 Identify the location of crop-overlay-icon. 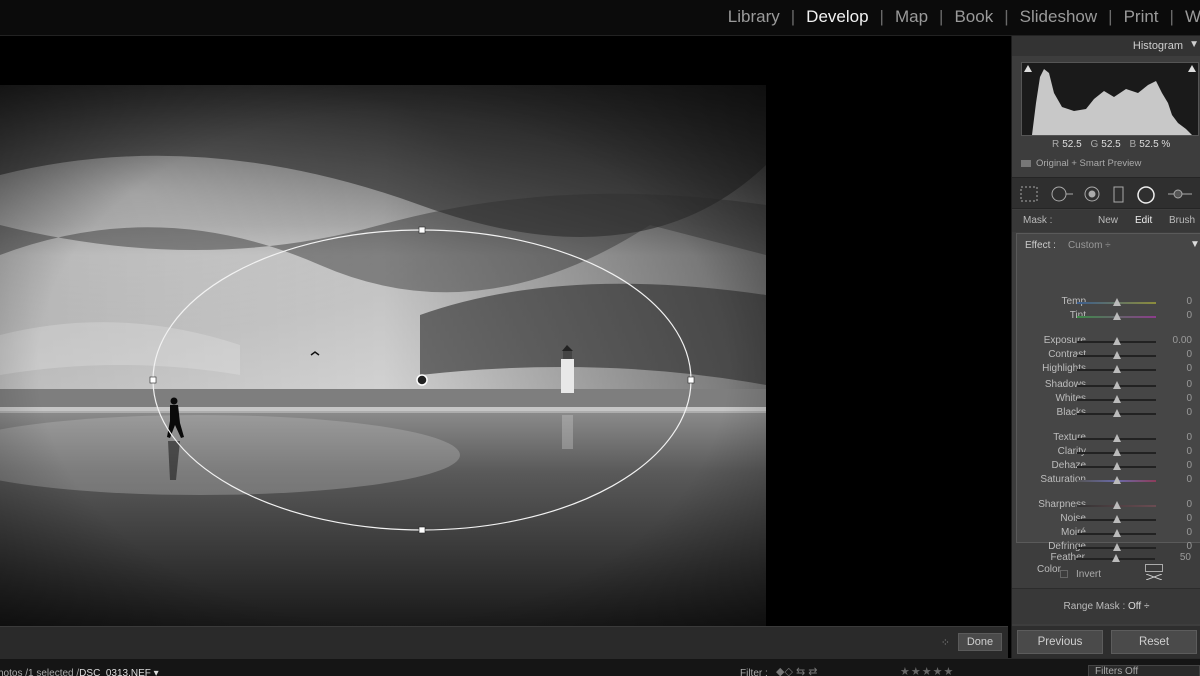
(1029, 194).